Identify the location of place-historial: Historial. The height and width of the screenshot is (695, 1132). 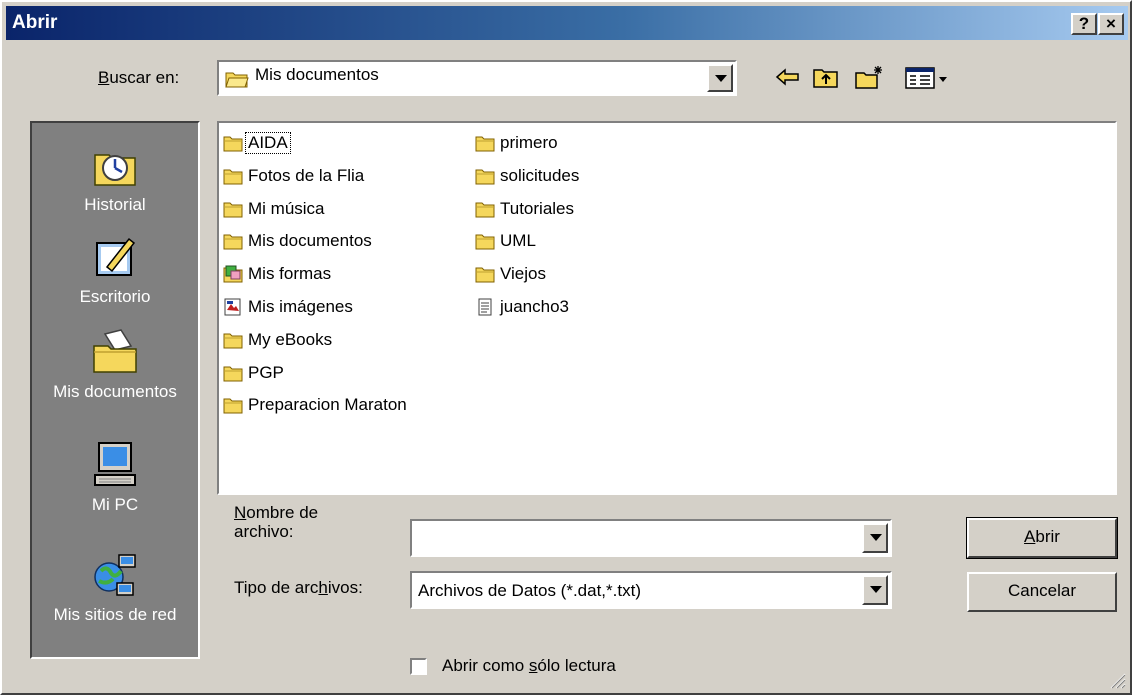
(115, 178).